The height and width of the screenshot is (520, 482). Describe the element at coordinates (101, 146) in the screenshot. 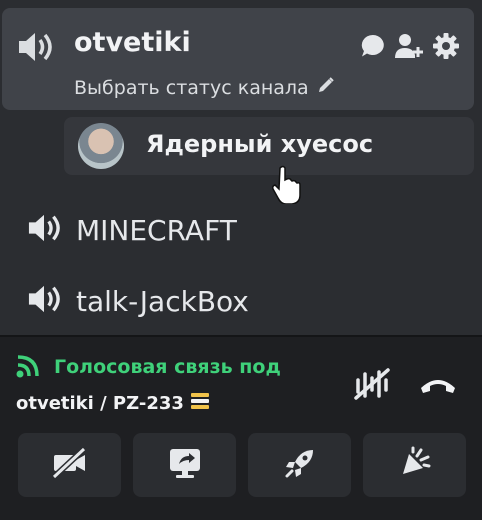

I see `avatar` at that location.